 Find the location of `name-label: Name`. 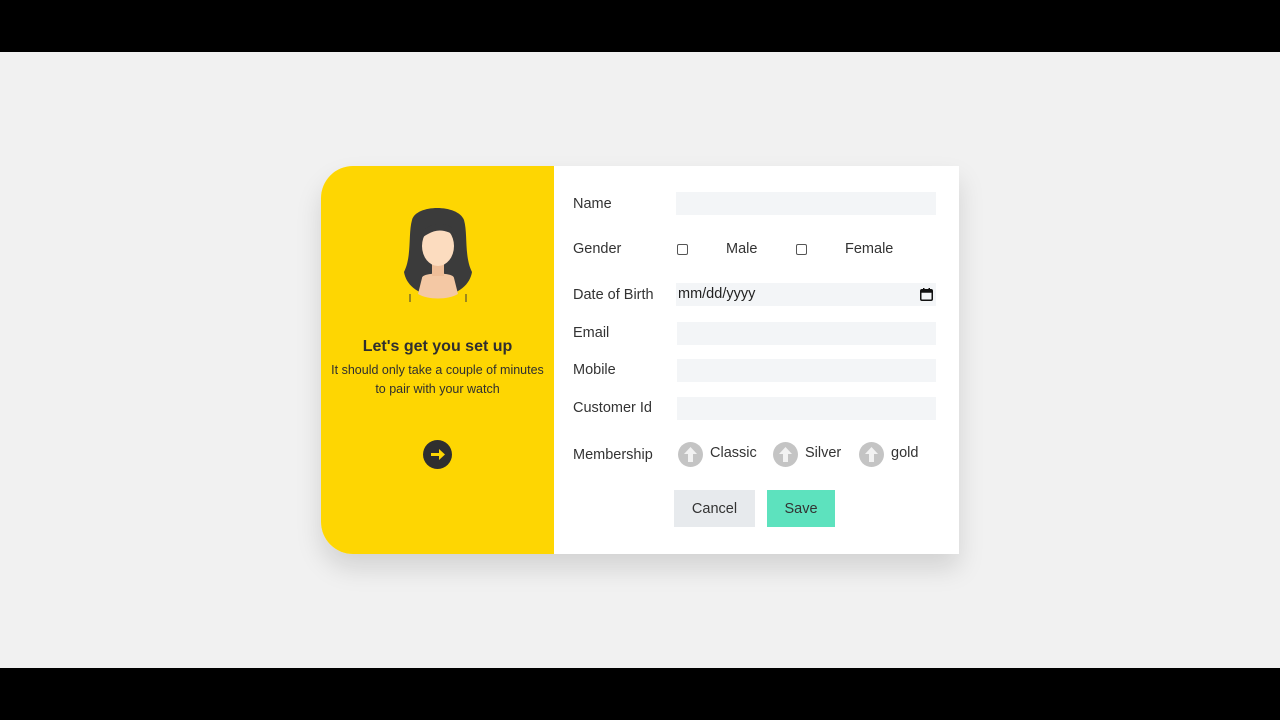

name-label: Name is located at coordinates (592, 204).